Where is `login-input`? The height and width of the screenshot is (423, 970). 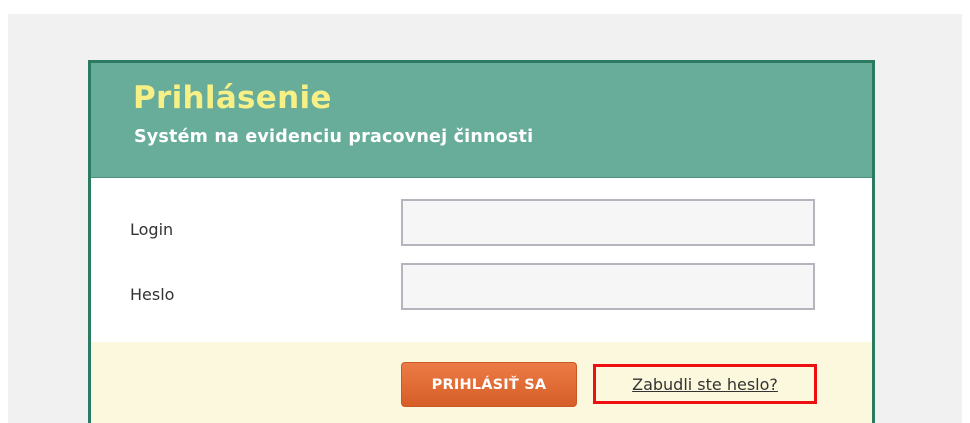
login-input is located at coordinates (608, 222).